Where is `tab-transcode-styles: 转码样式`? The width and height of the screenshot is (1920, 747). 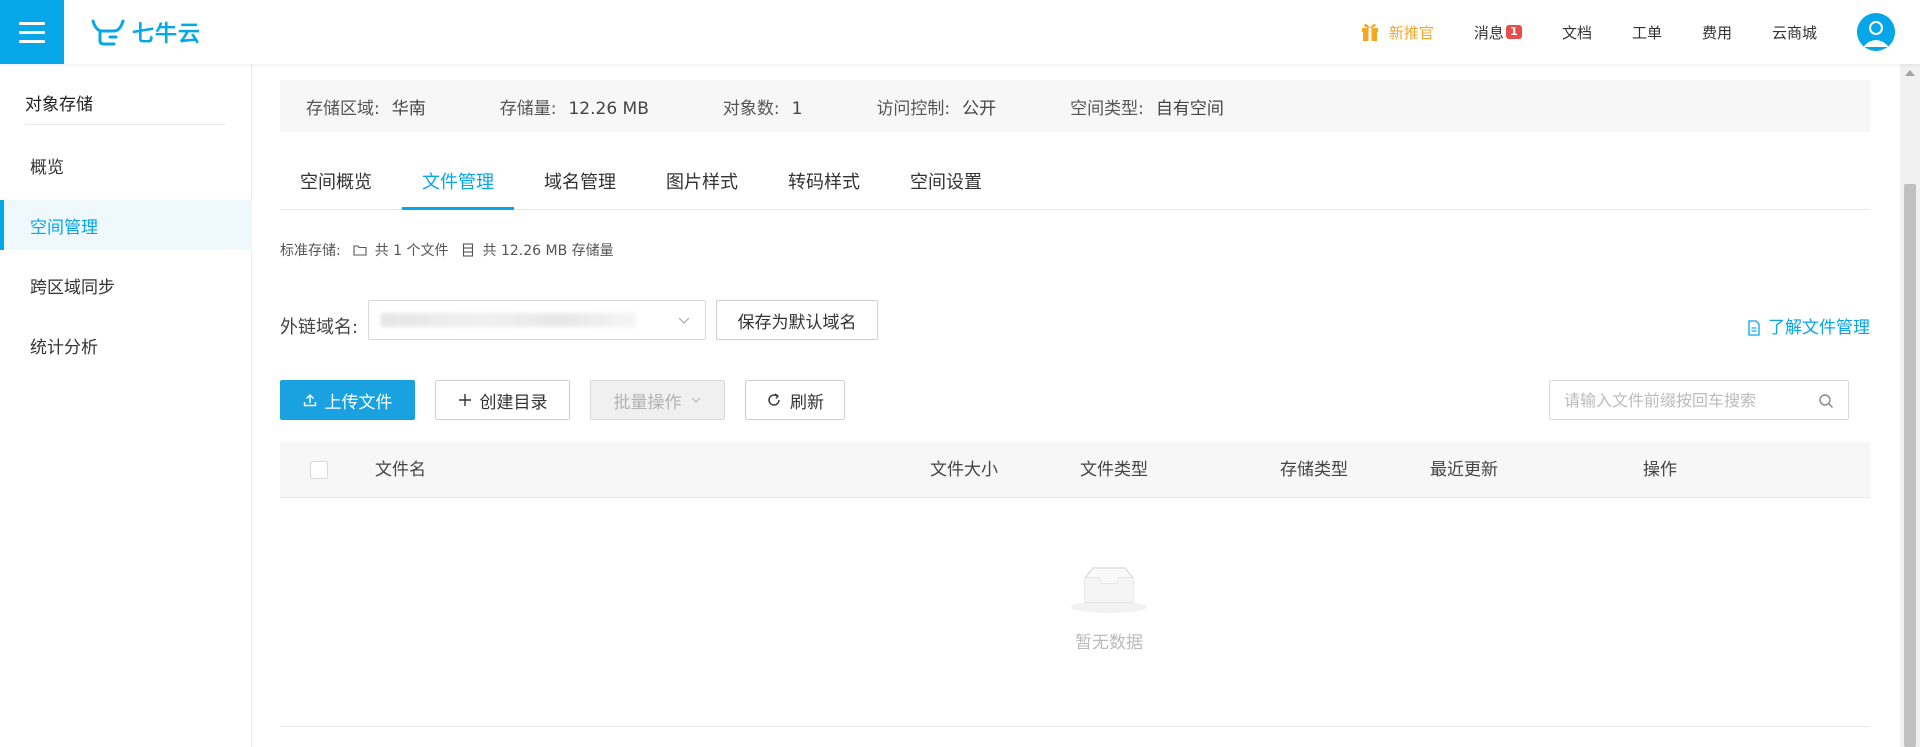
tab-transcode-styles: 转码样式 is located at coordinates (824, 183).